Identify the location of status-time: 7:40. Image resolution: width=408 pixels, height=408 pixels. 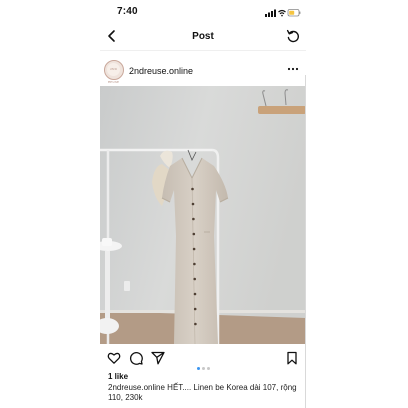
(127, 11).